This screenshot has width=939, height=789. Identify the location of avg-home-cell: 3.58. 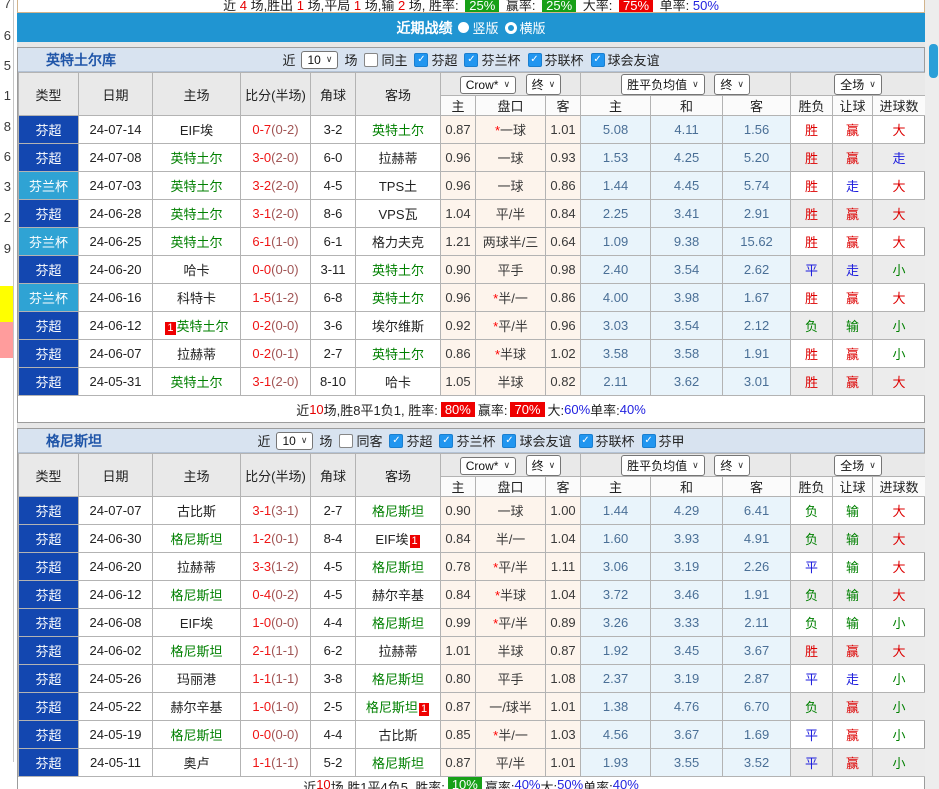
(616, 353).